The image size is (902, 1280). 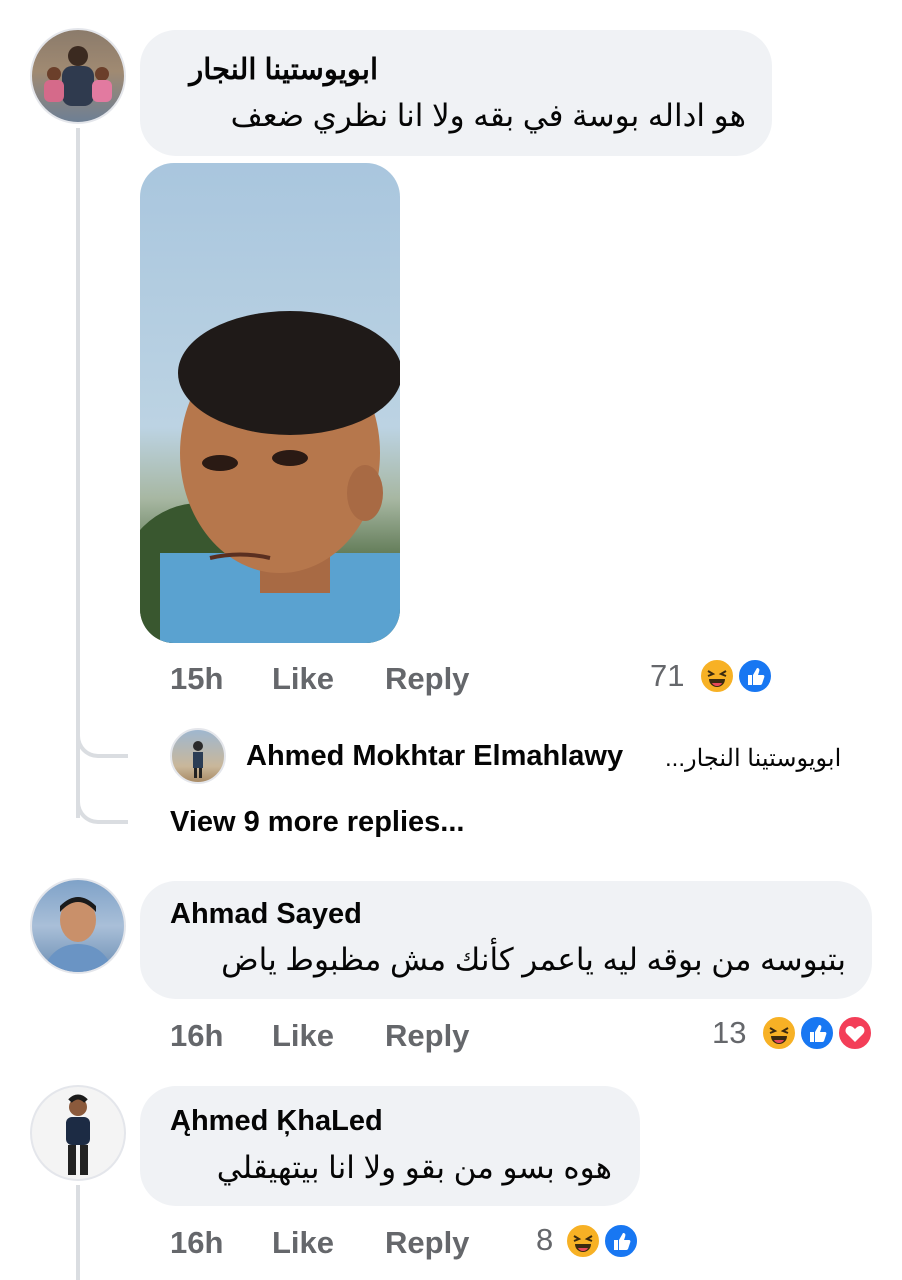 I want to click on reaction-count: 71, so click(x=667, y=676).